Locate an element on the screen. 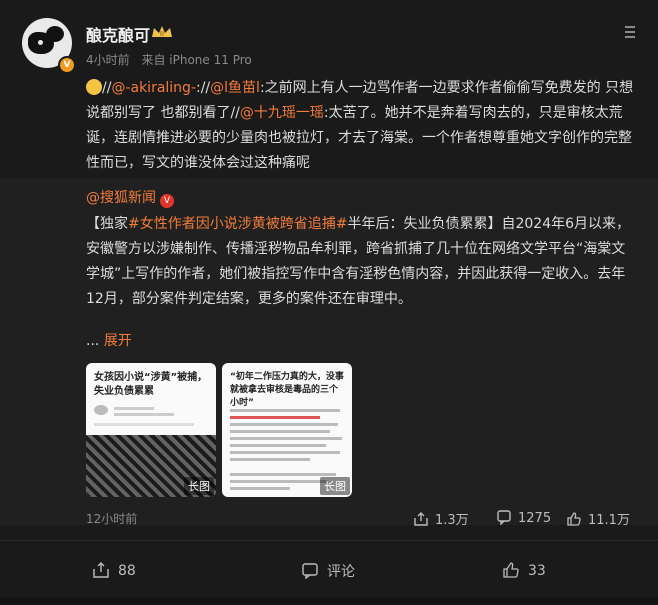  hashtag-link: #女性作者因小说涉黄被跨省追捕# is located at coordinates (237, 224).